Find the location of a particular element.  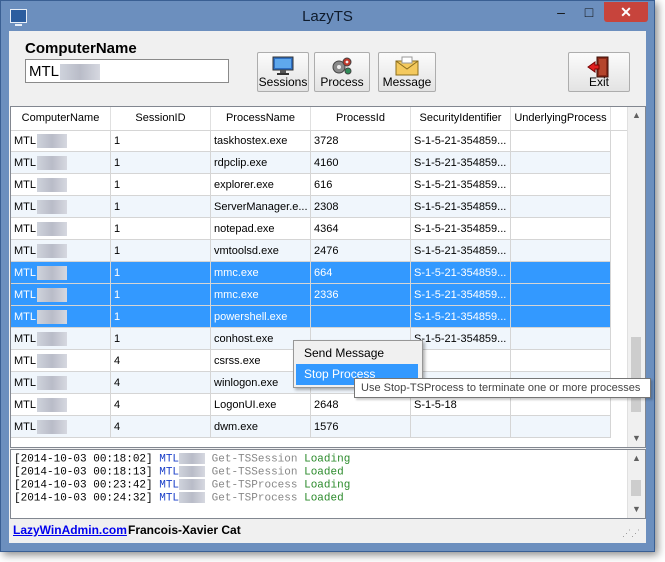

message-button: Message is located at coordinates (407, 72).